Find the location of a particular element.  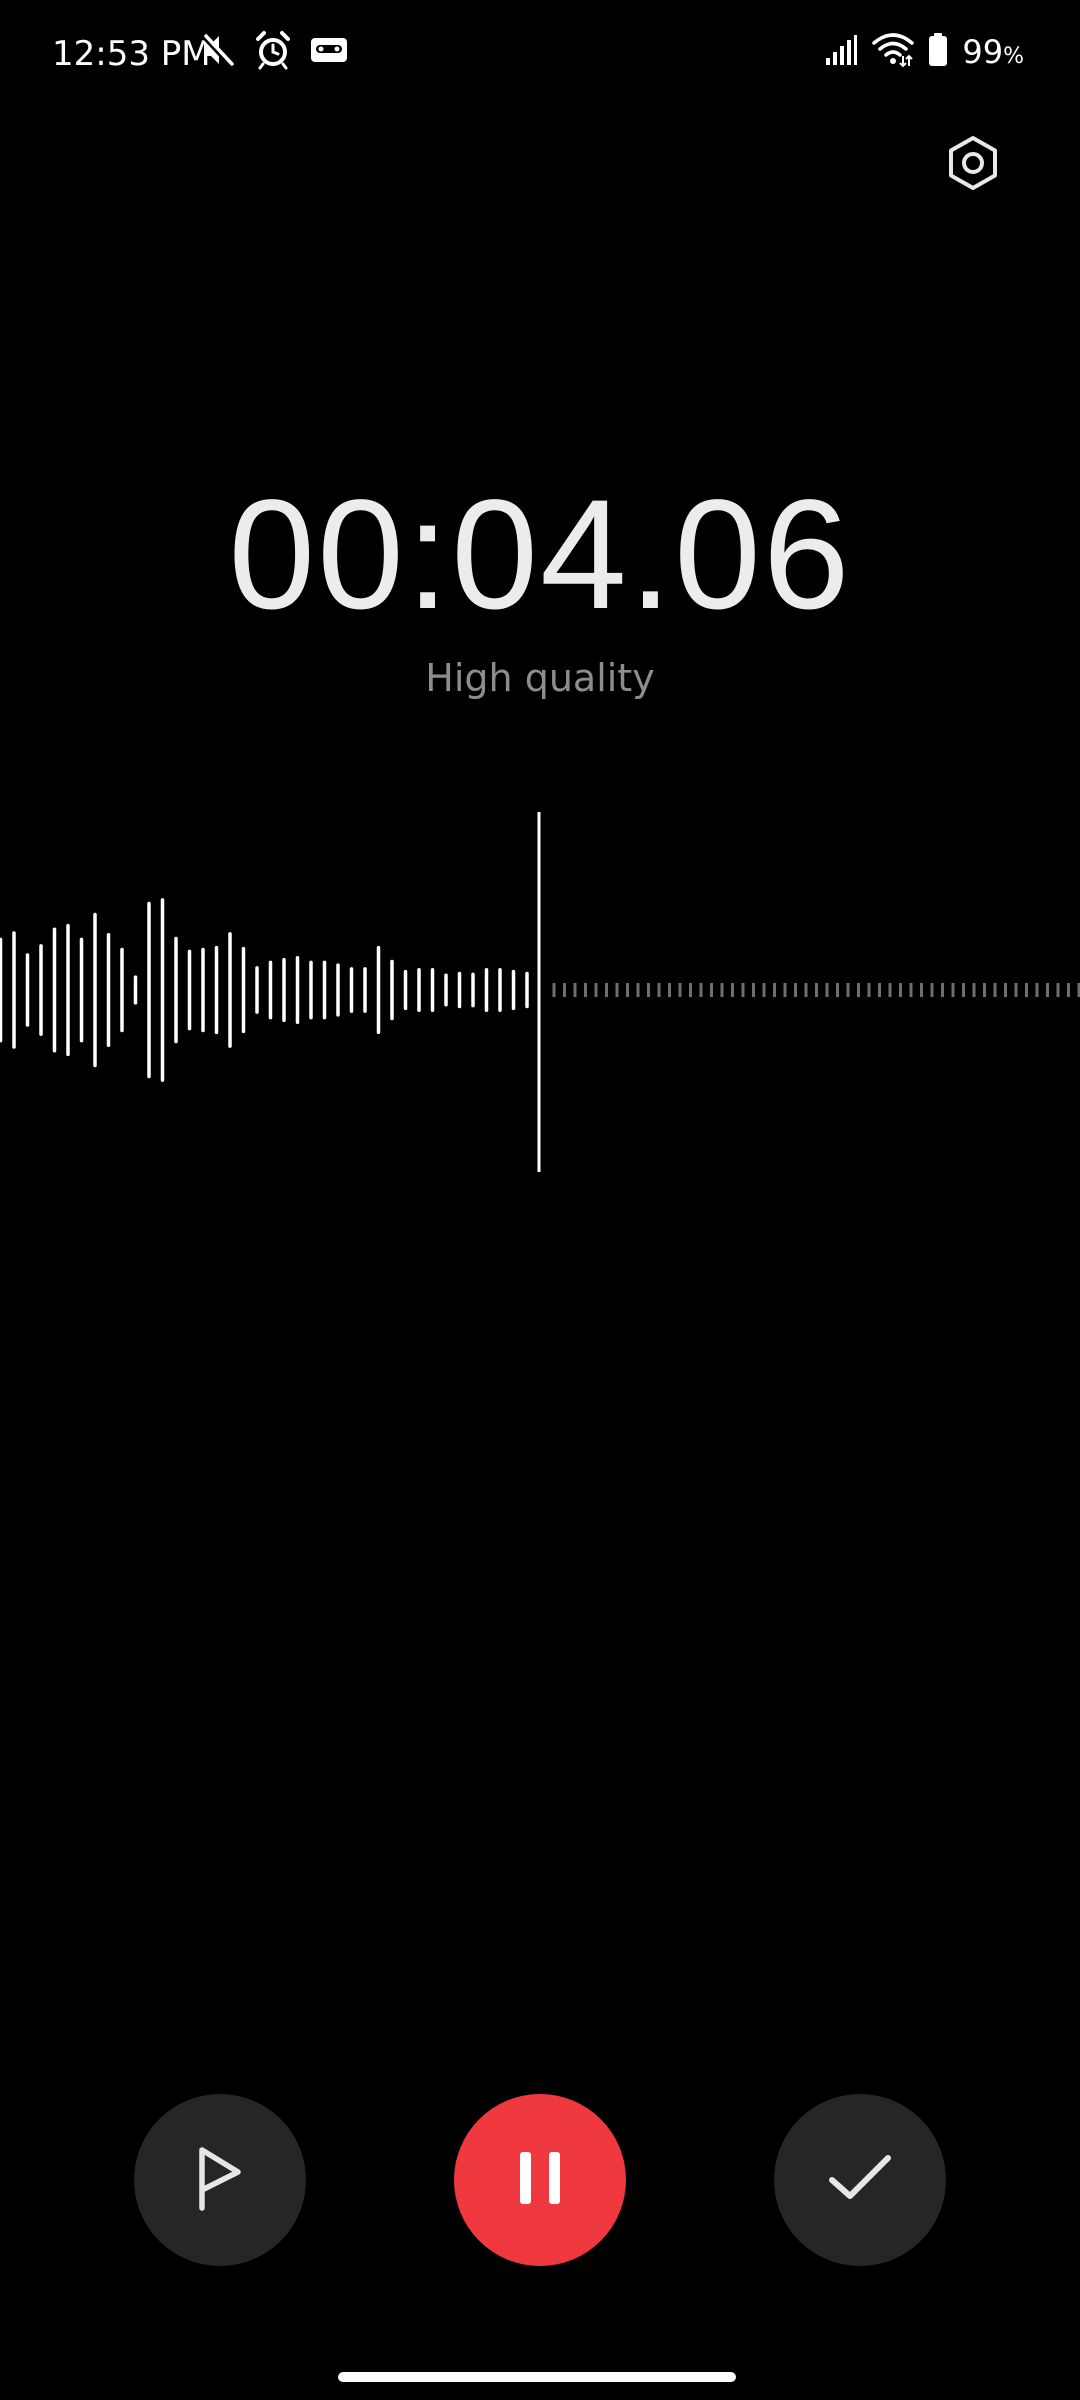

settings-icon is located at coordinates (973, 165).